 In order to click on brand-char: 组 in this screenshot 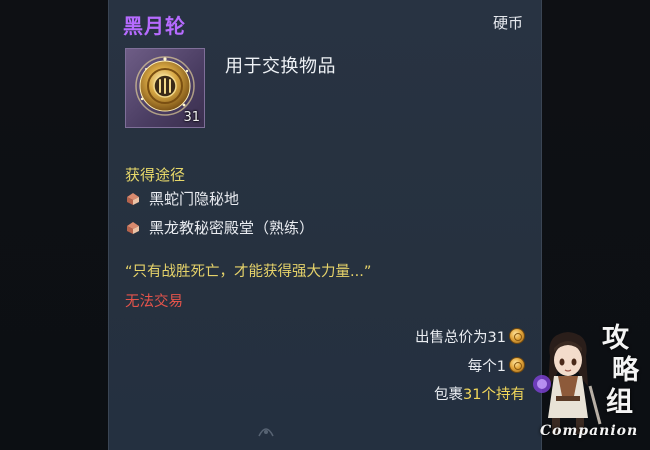, I will do `click(619, 402)`.